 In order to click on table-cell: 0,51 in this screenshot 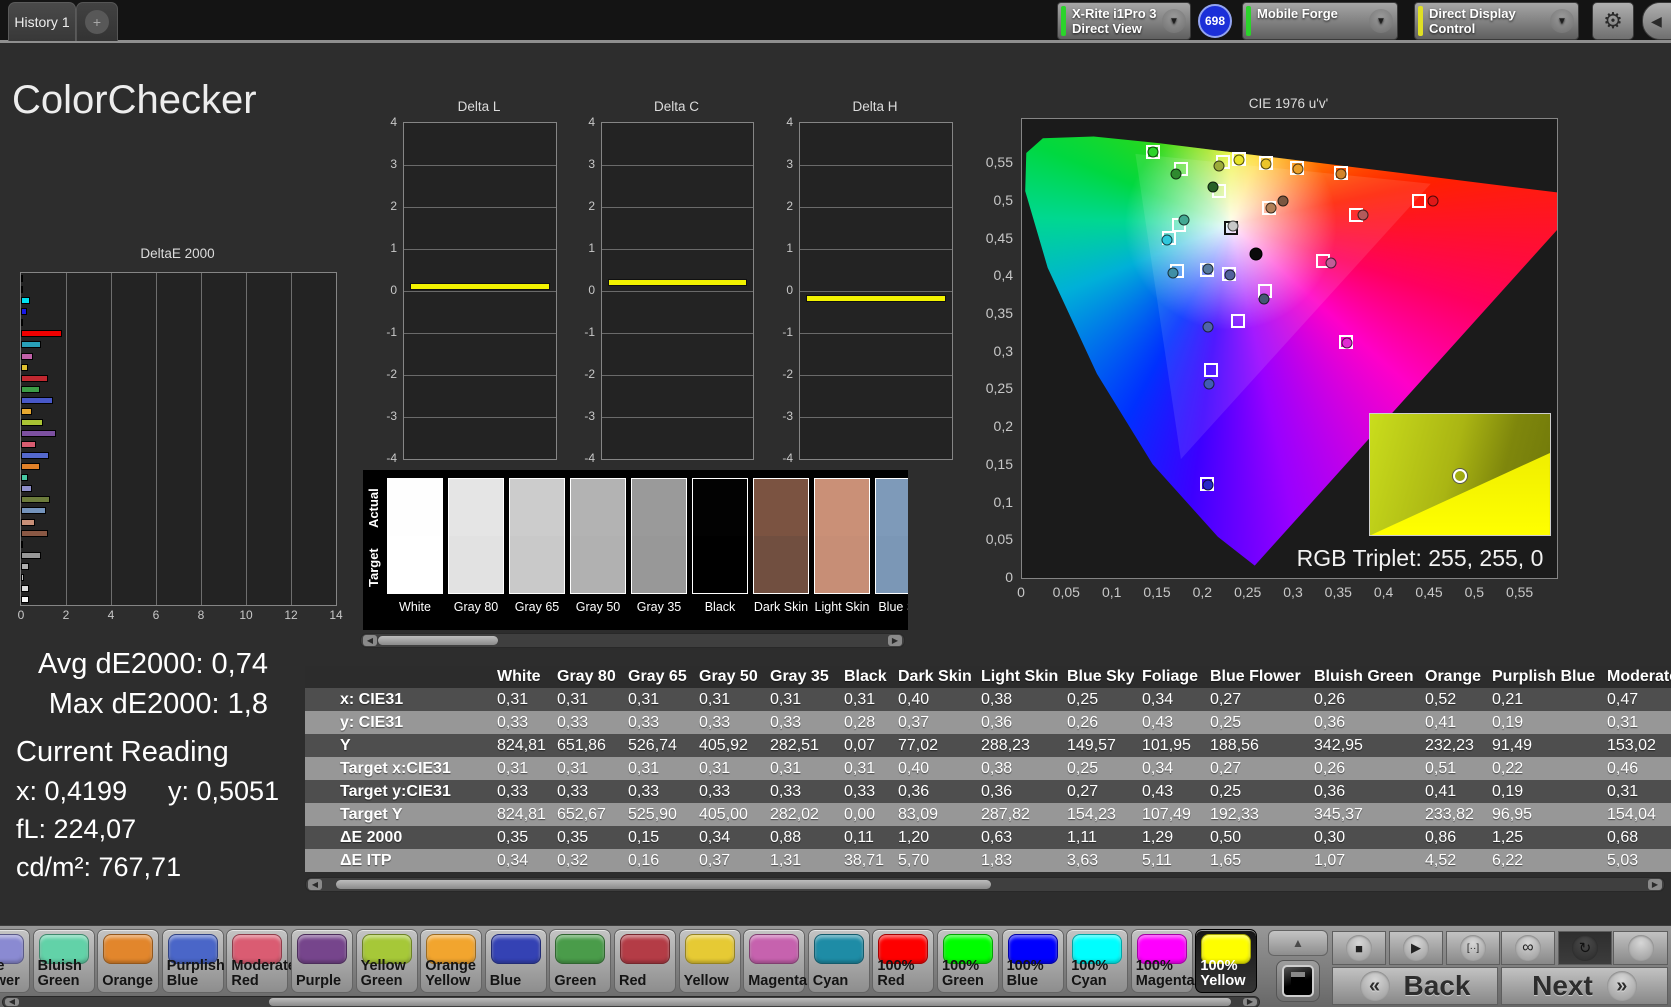, I will do `click(1450, 768)`.